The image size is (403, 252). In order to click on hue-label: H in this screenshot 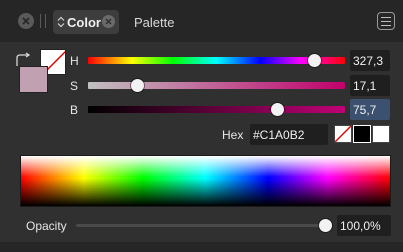, I will do `click(74, 61)`.